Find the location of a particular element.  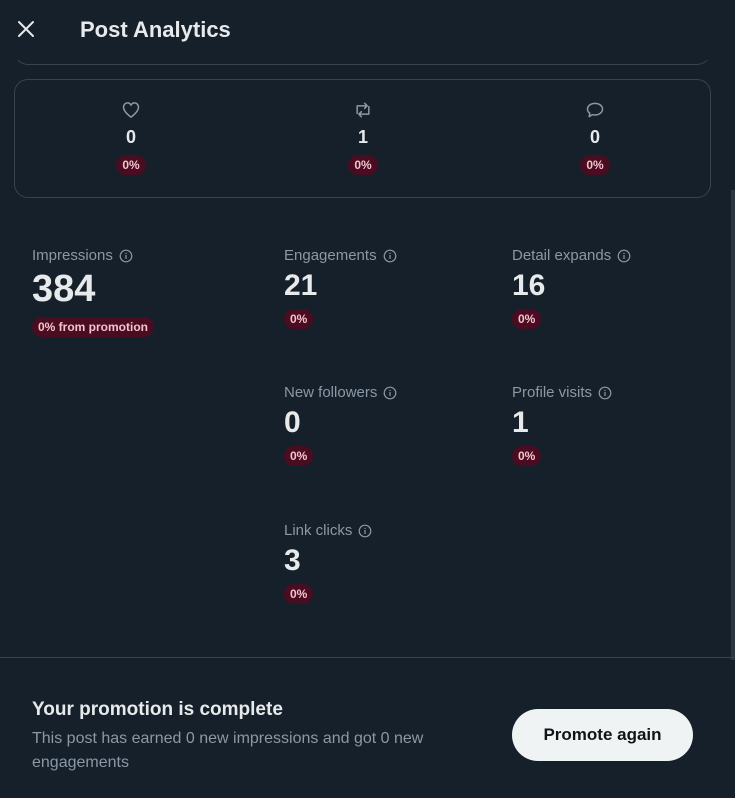

likes-stat: 0 0% is located at coordinates (131, 137).